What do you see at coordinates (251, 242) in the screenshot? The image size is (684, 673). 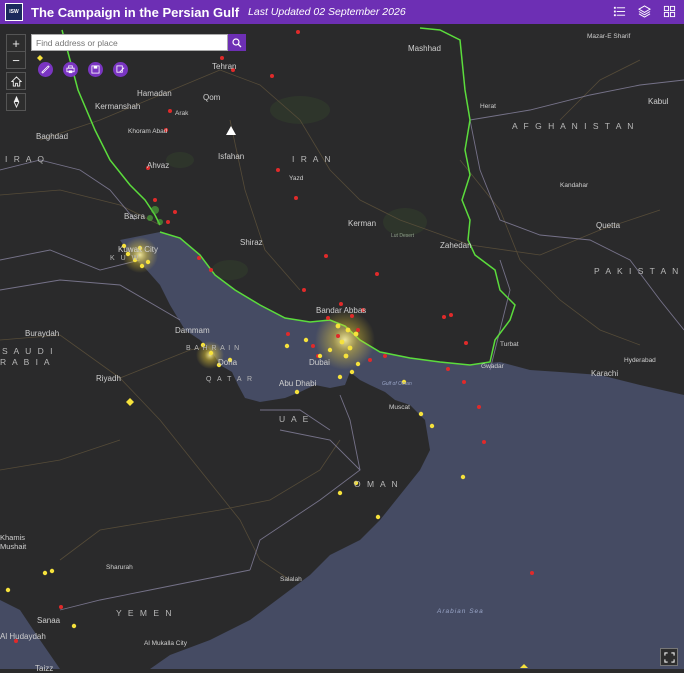 I see `city-label: Shiraz` at bounding box center [251, 242].